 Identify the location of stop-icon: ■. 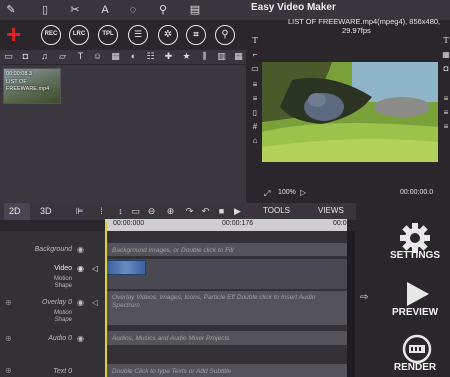
(221, 211).